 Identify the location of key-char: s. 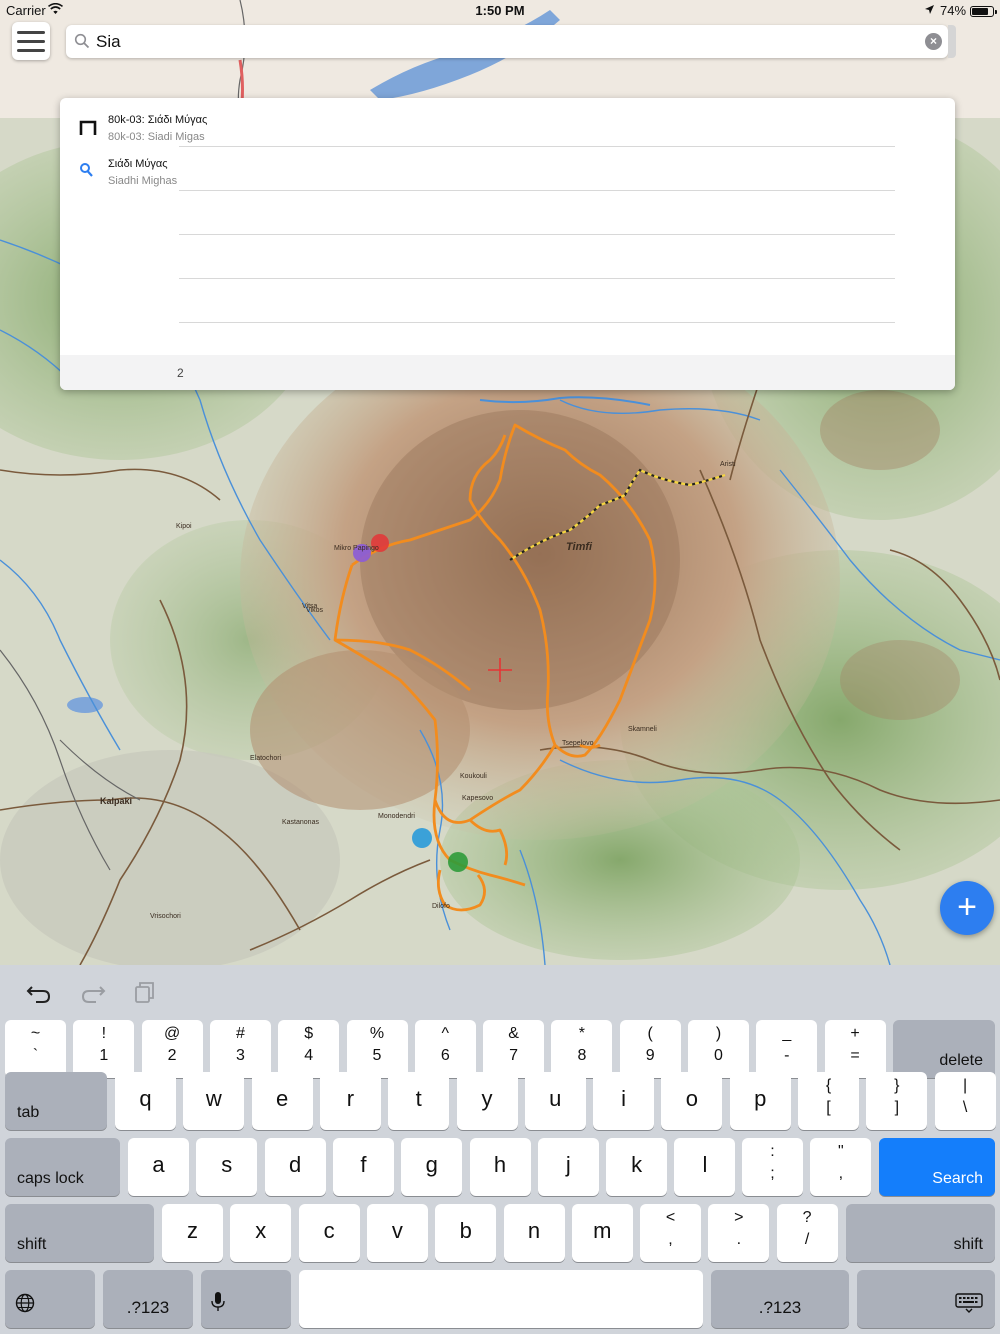
(227, 1164).